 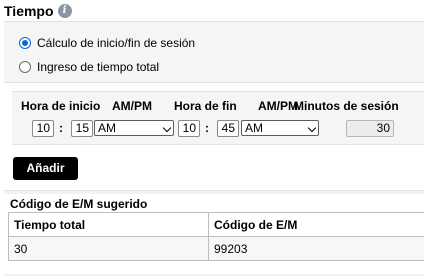 I want to click on session-minutes-field: 30, so click(x=370, y=128).